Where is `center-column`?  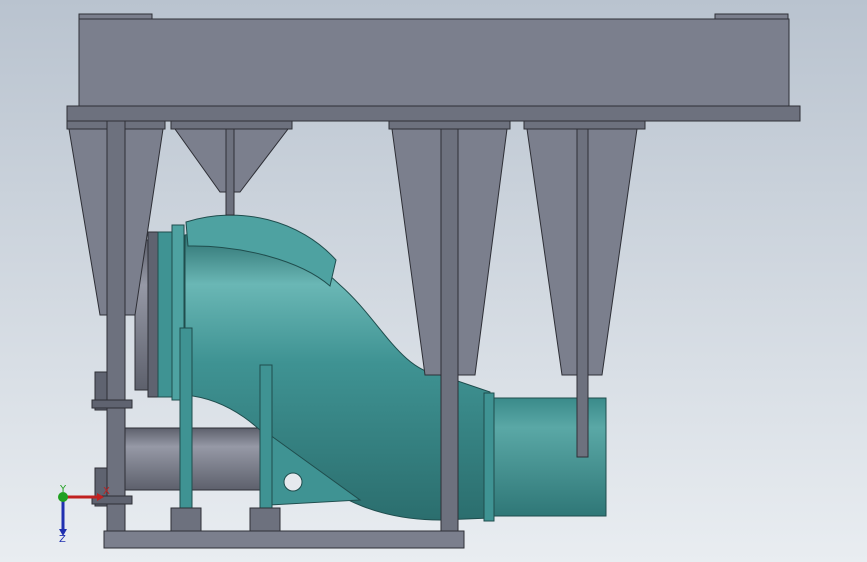 center-column is located at coordinates (449, 335).